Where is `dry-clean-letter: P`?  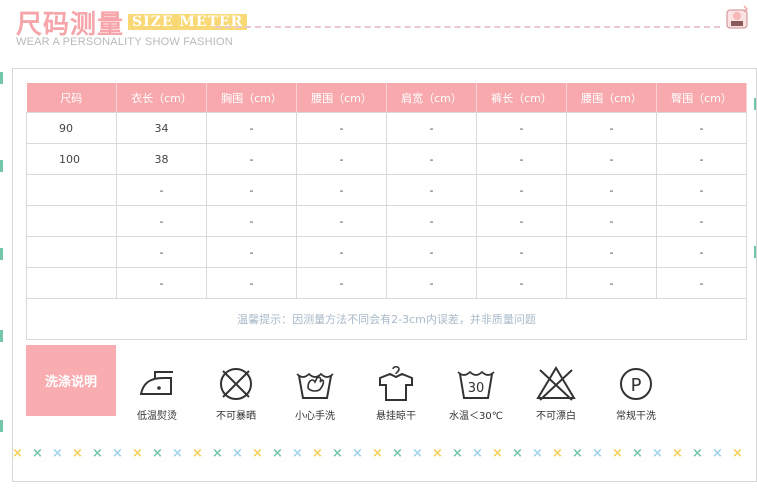
dry-clean-letter: P is located at coordinates (636, 385).